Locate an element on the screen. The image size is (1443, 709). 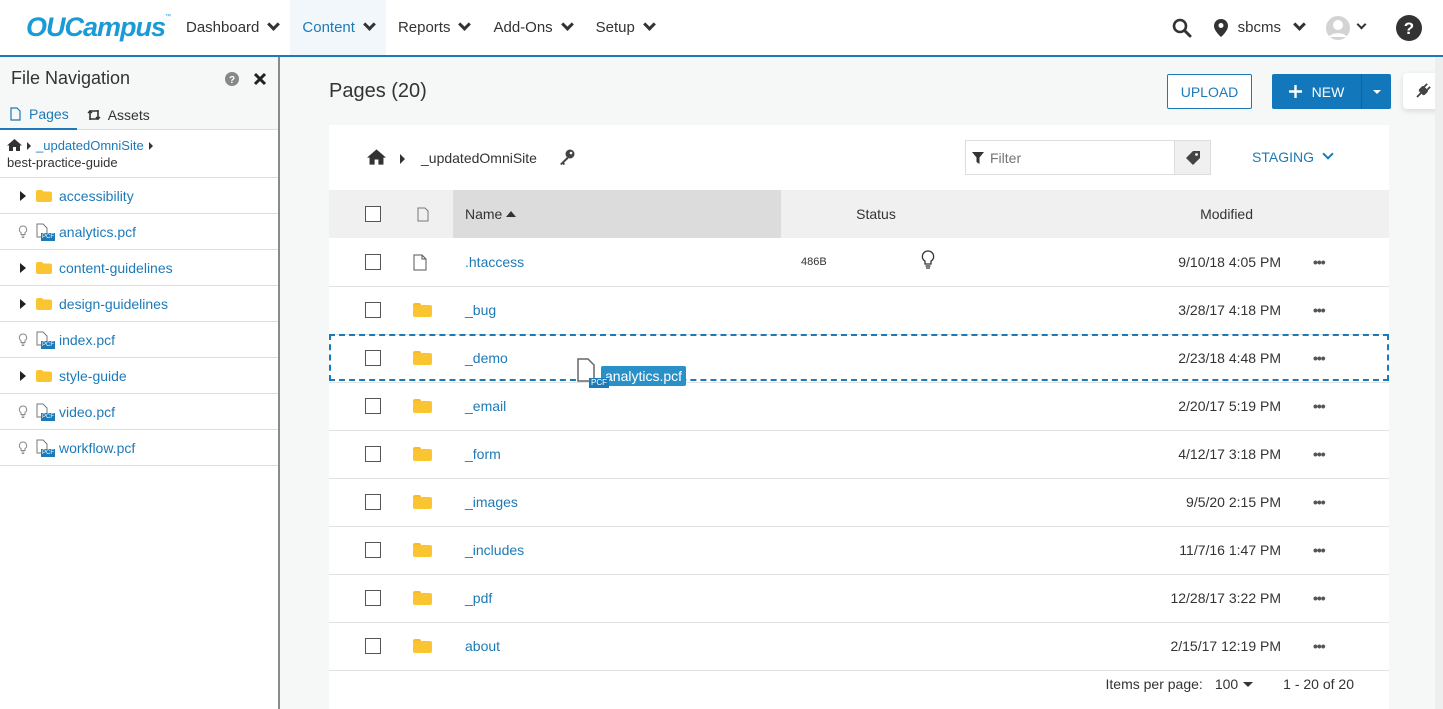
nav-reports: Reports is located at coordinates (434, 27).